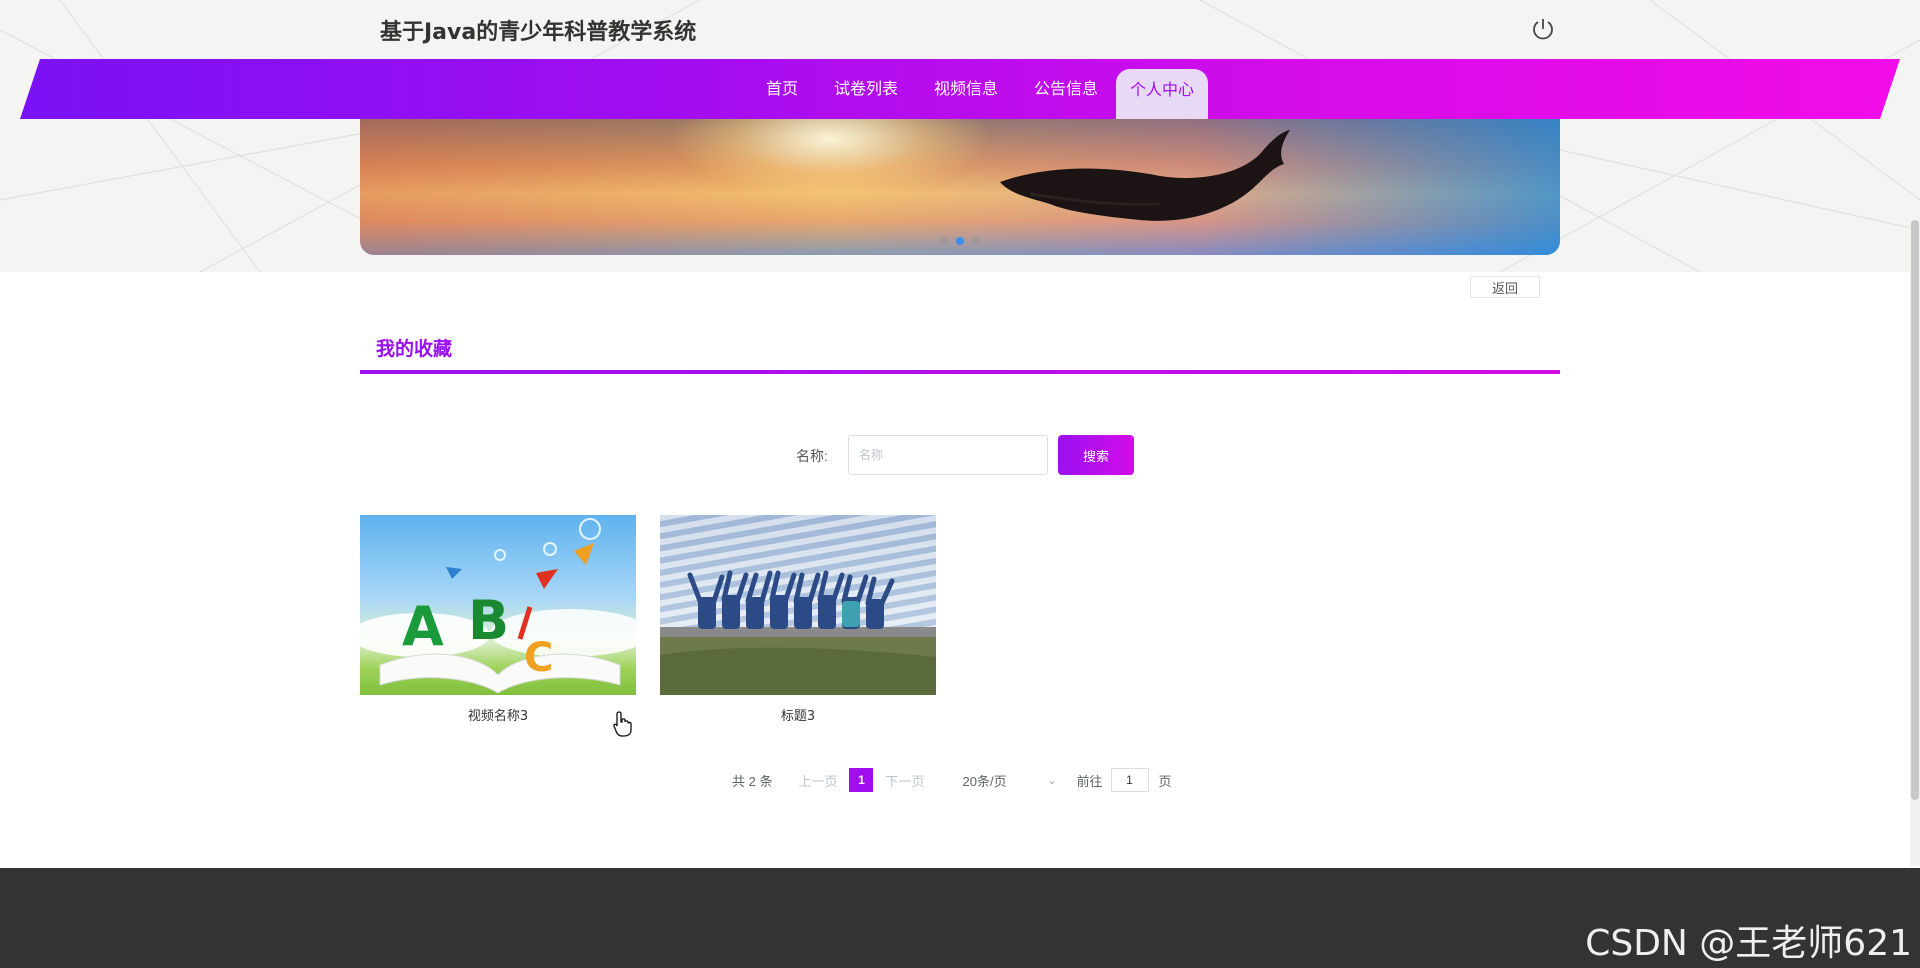 The height and width of the screenshot is (968, 1920). Describe the element at coordinates (817, 780) in the screenshot. I see `prev-page-button: 上一页` at that location.